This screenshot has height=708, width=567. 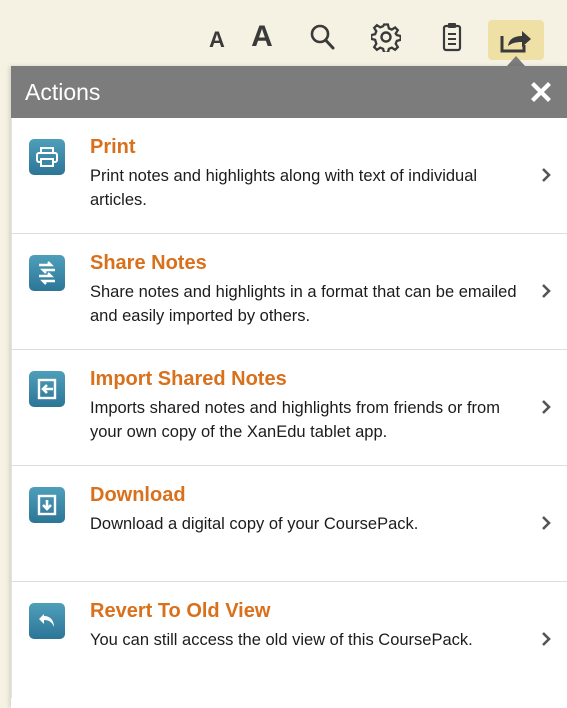 What do you see at coordinates (188, 379) in the screenshot?
I see `action-title: Import Shared Notes` at bounding box center [188, 379].